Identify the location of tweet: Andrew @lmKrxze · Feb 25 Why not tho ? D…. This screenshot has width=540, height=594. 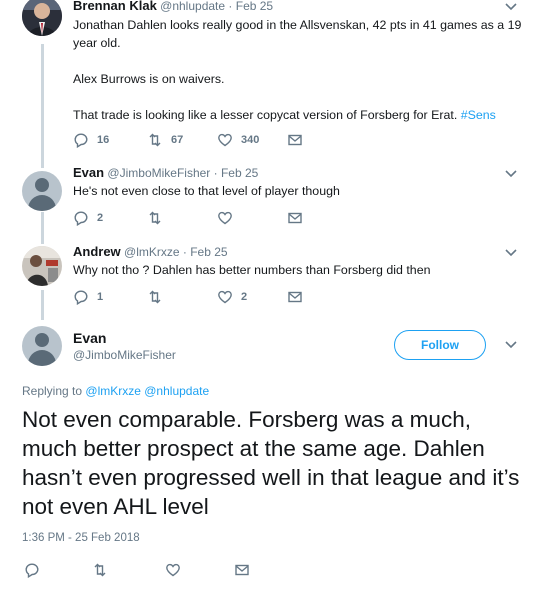
(270, 279).